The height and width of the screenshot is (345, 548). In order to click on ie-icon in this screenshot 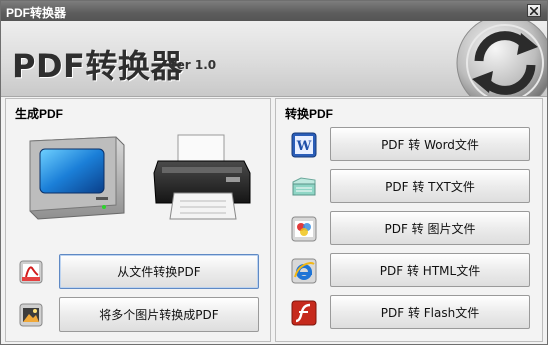, I will do `click(304, 271)`.